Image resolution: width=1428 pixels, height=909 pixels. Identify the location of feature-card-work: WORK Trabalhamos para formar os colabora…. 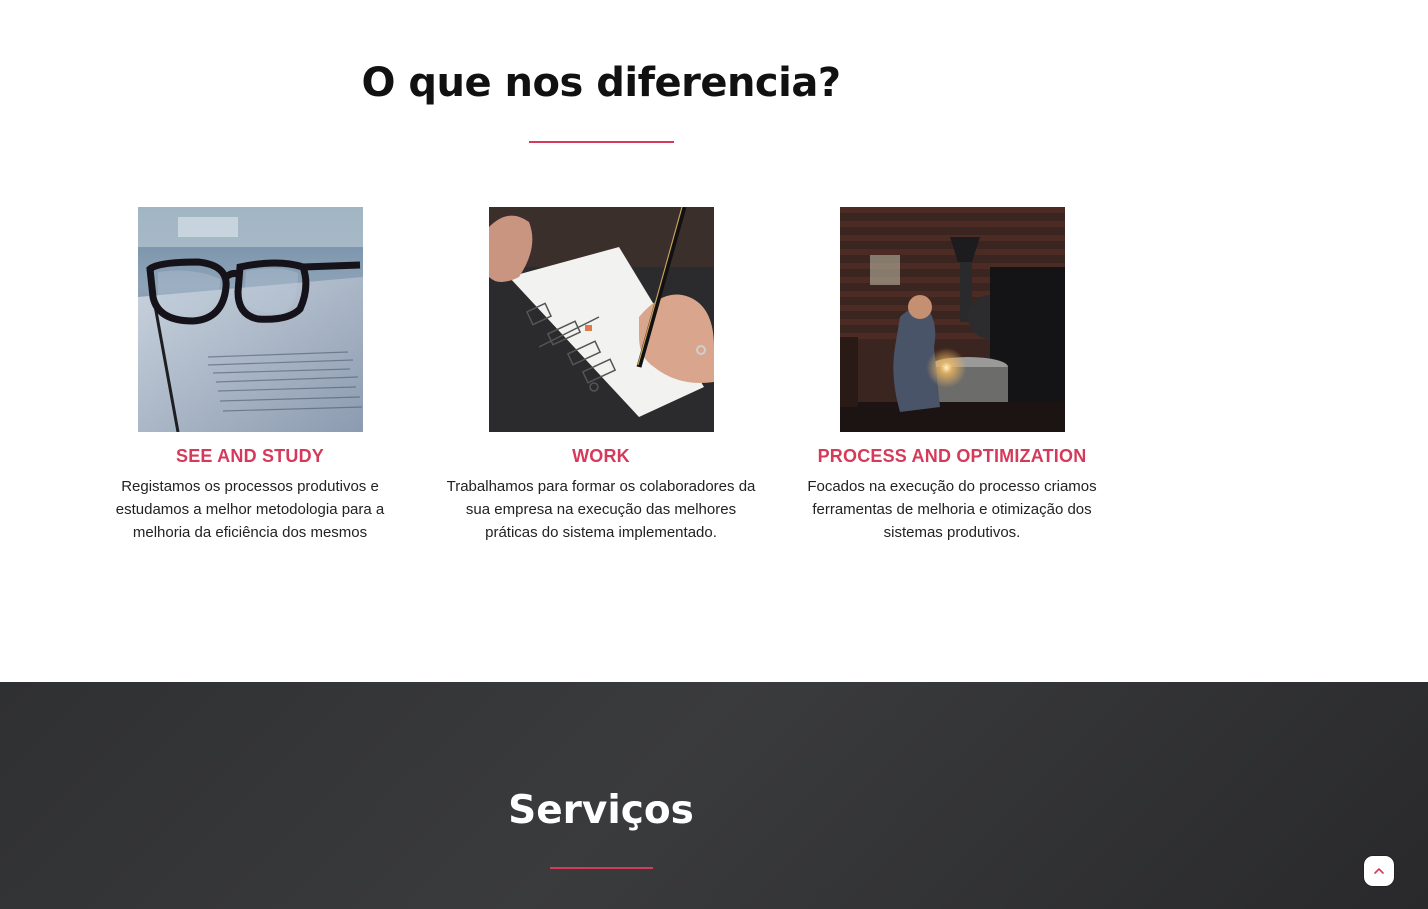
(601, 375).